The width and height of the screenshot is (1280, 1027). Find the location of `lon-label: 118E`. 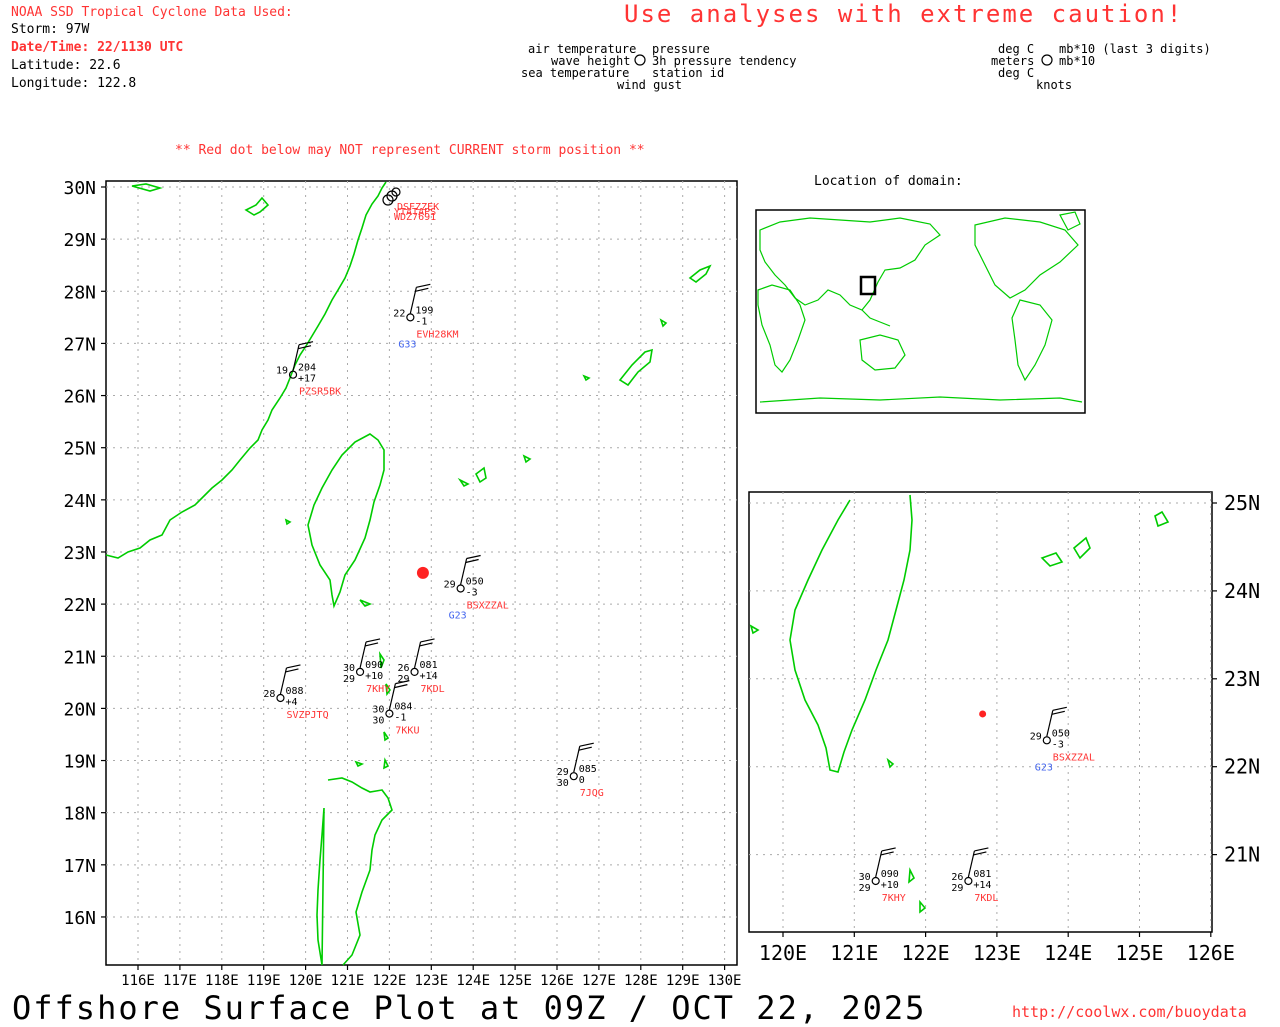

lon-label: 118E is located at coordinates (222, 981).